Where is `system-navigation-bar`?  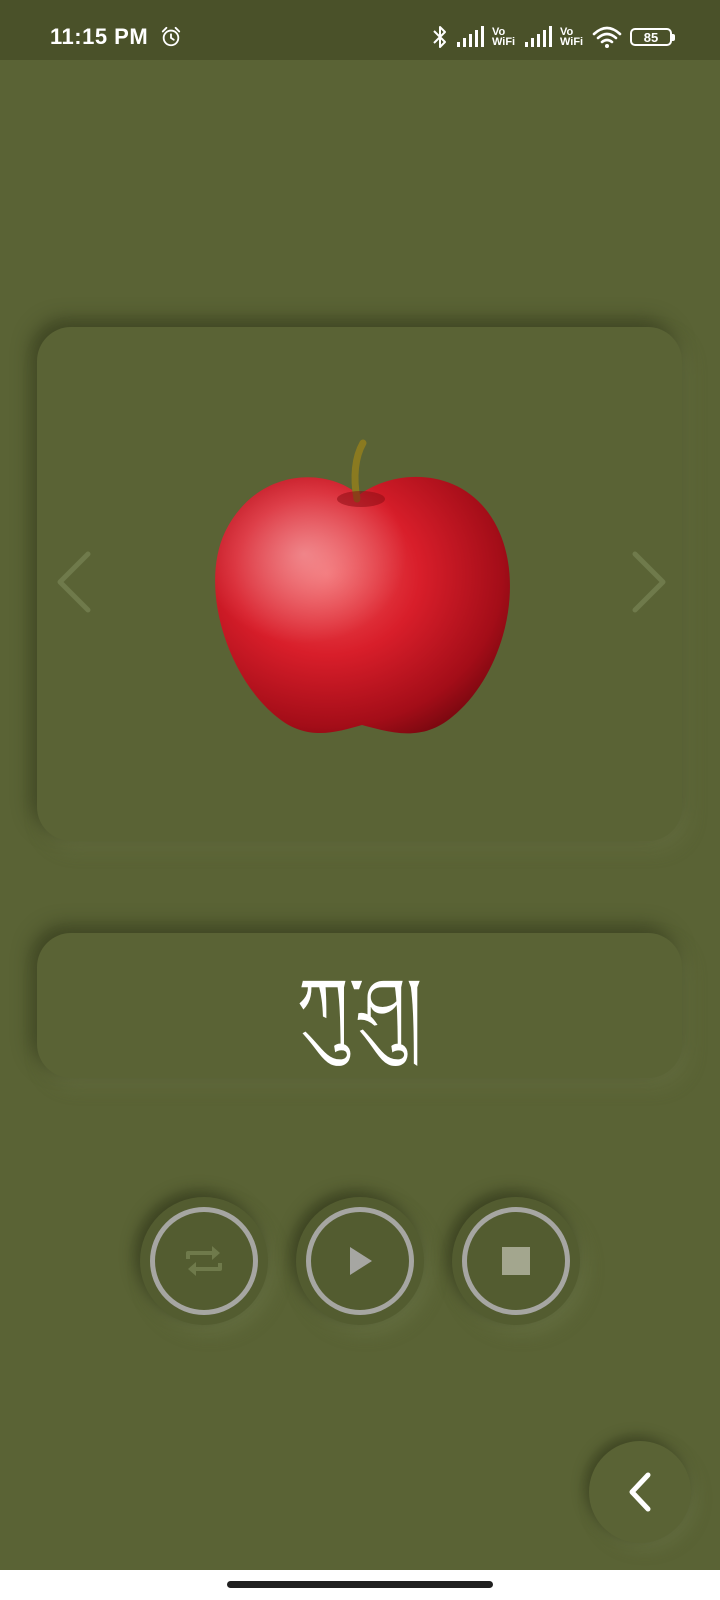
system-navigation-bar is located at coordinates (360, 1585).